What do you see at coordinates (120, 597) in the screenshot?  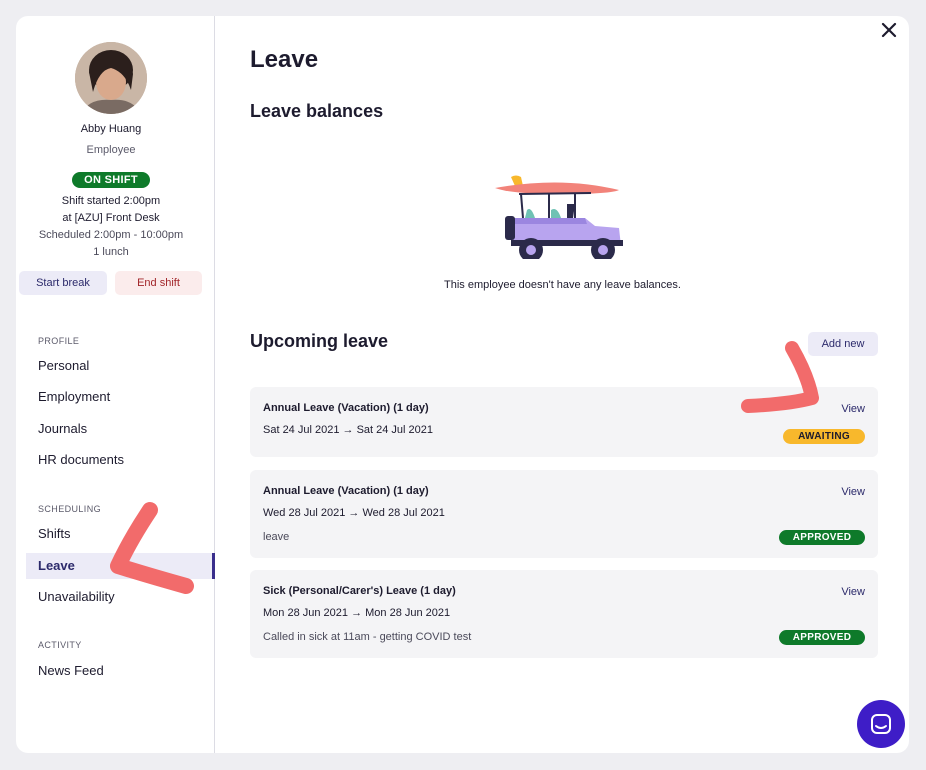 I see `sidebar-item-unavailability: Unavailability` at bounding box center [120, 597].